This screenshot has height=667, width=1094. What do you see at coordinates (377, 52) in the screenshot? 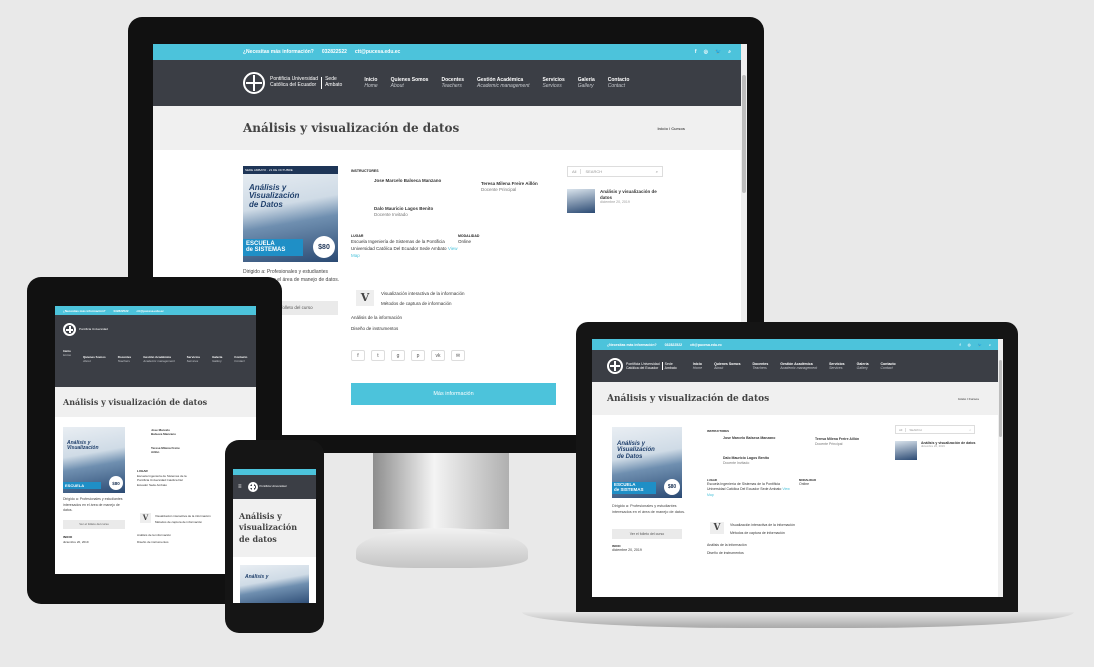
I see `topbar-email: ctt@pucesa.edu.ec` at bounding box center [377, 52].